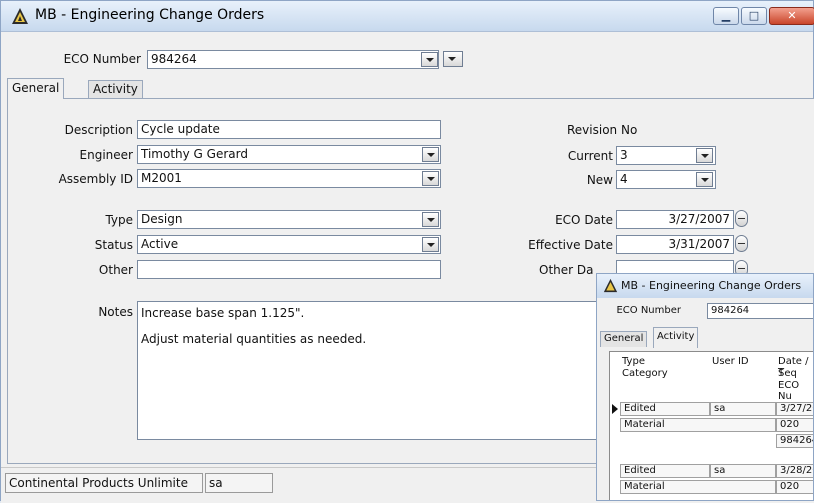 The height and width of the screenshot is (503, 814). Describe the element at coordinates (599, 180) in the screenshot. I see `new-label: New` at that location.